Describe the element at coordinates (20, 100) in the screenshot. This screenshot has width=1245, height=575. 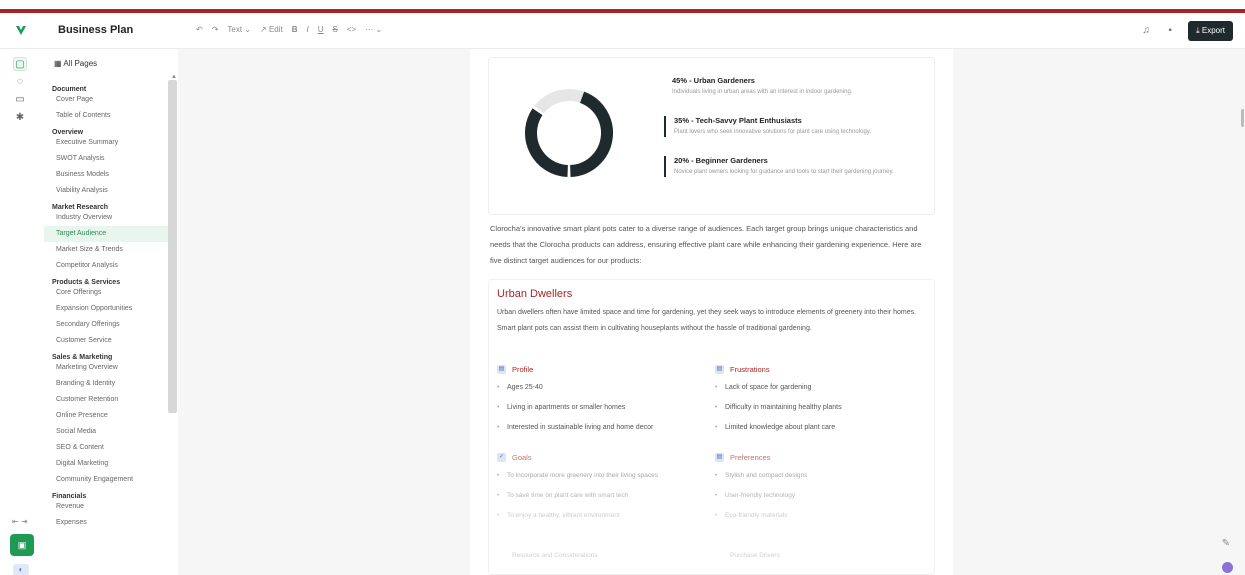
I see `list-icon: ▭` at that location.